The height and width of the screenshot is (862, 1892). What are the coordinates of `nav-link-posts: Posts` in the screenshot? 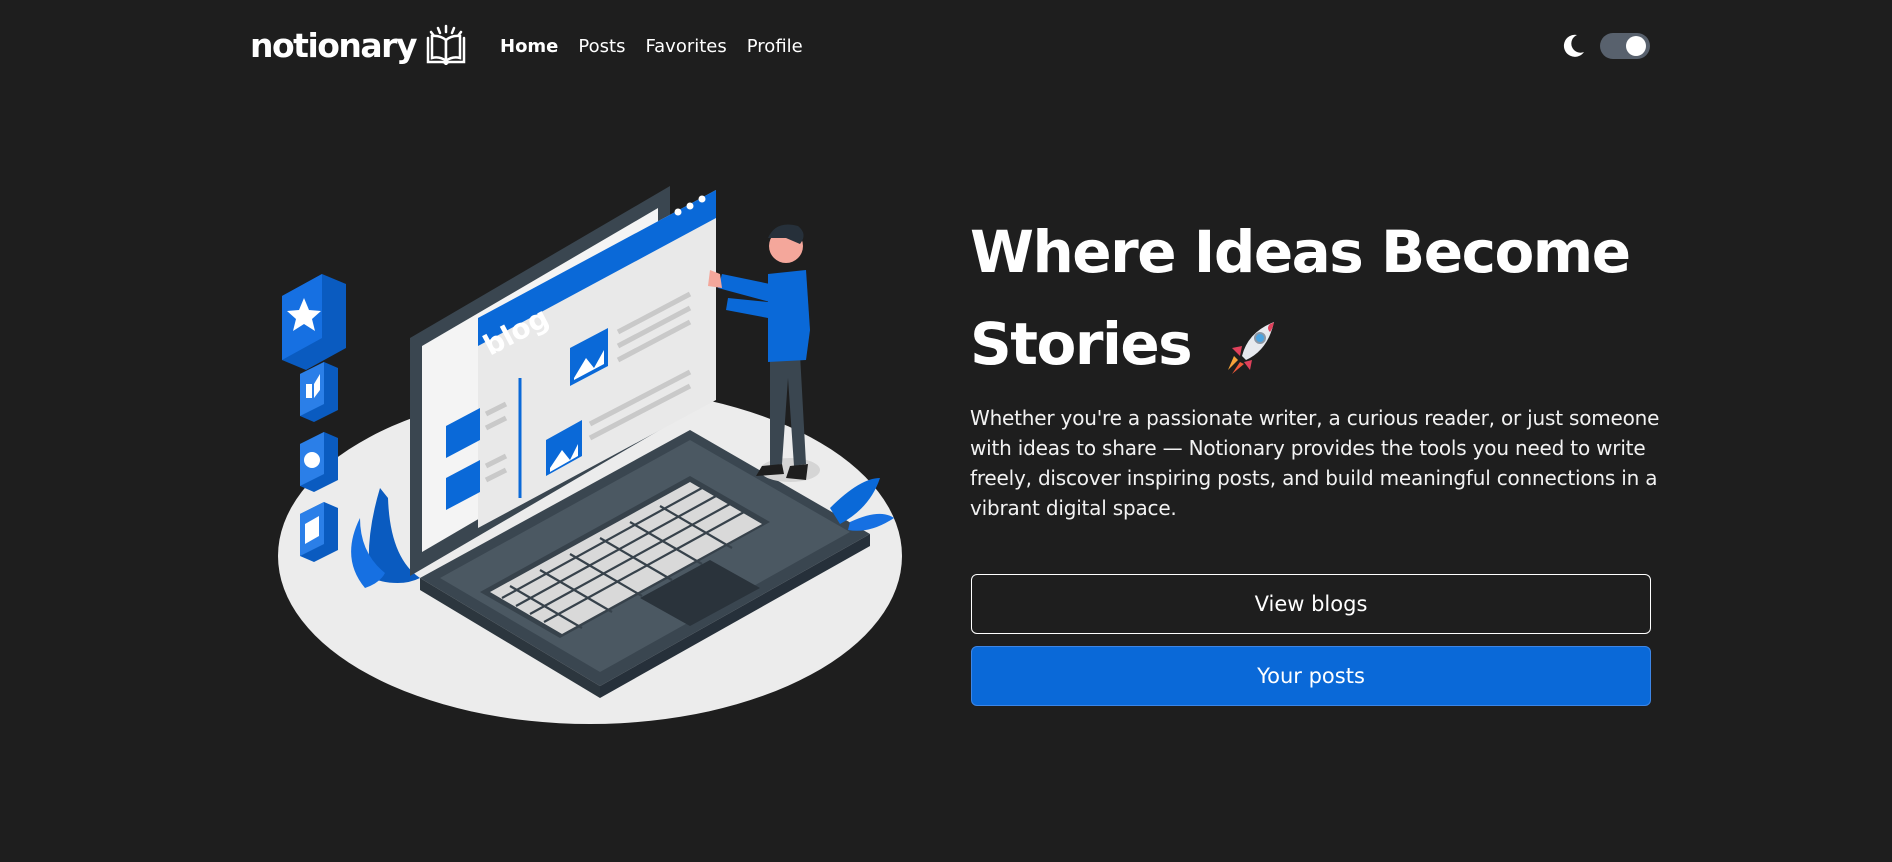 It's located at (601, 46).